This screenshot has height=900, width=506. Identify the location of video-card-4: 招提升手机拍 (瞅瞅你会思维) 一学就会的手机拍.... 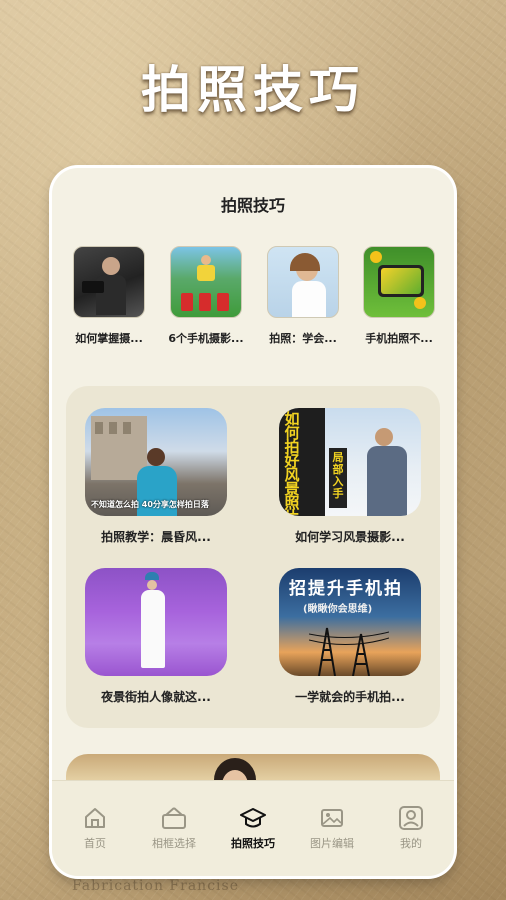
(350, 636).